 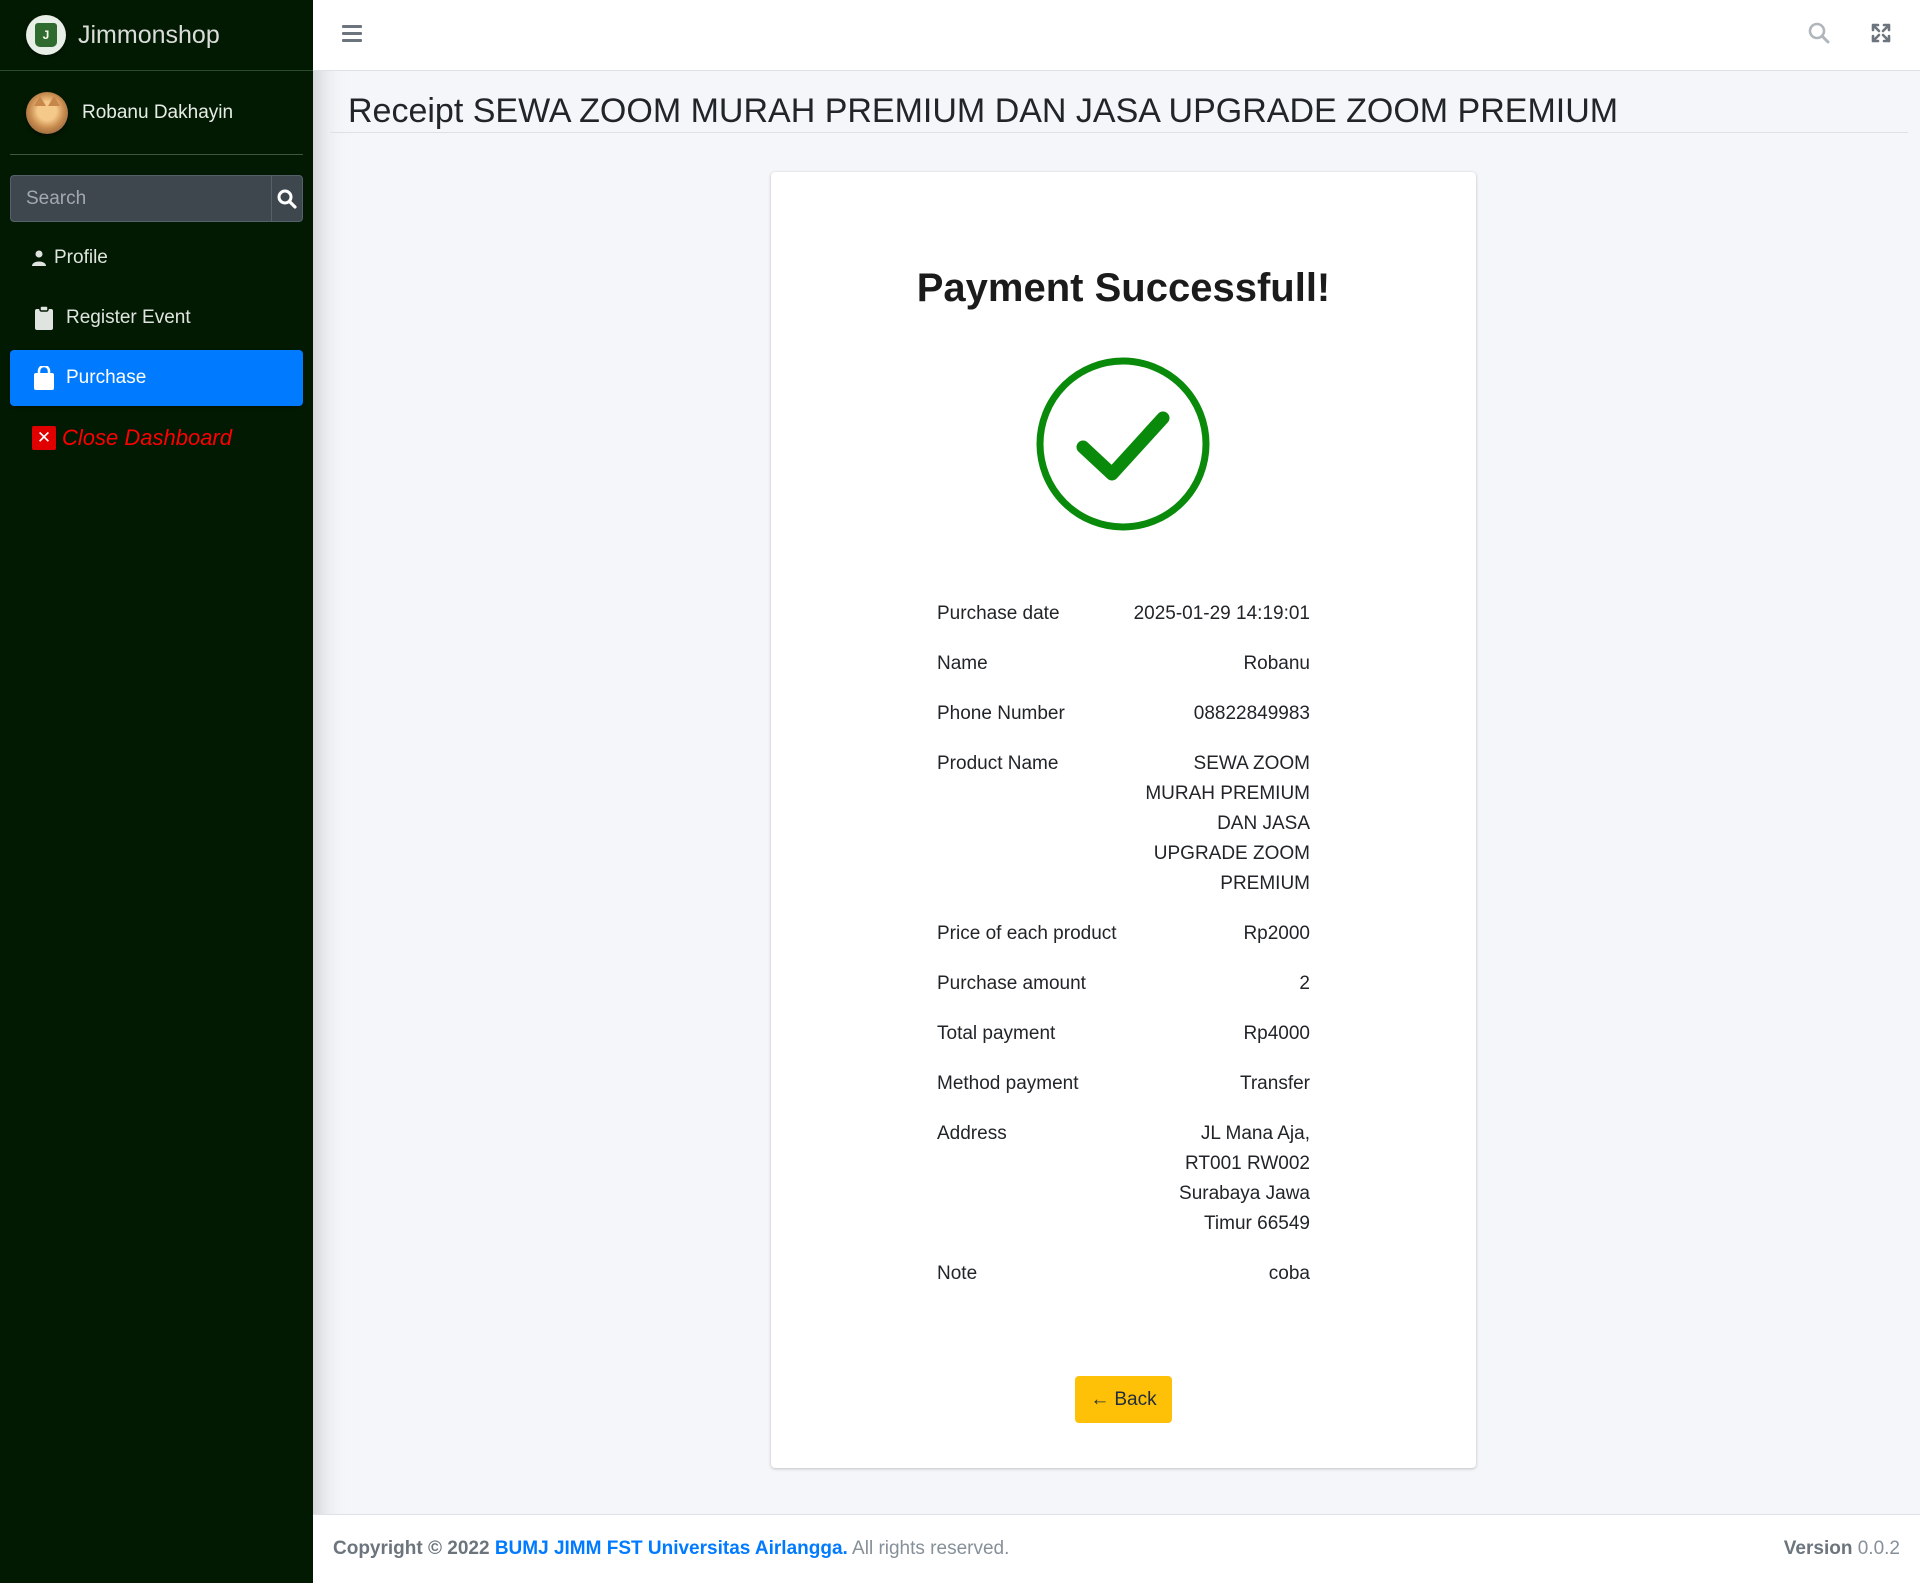 I want to click on shopping-bag-icon, so click(x=44, y=378).